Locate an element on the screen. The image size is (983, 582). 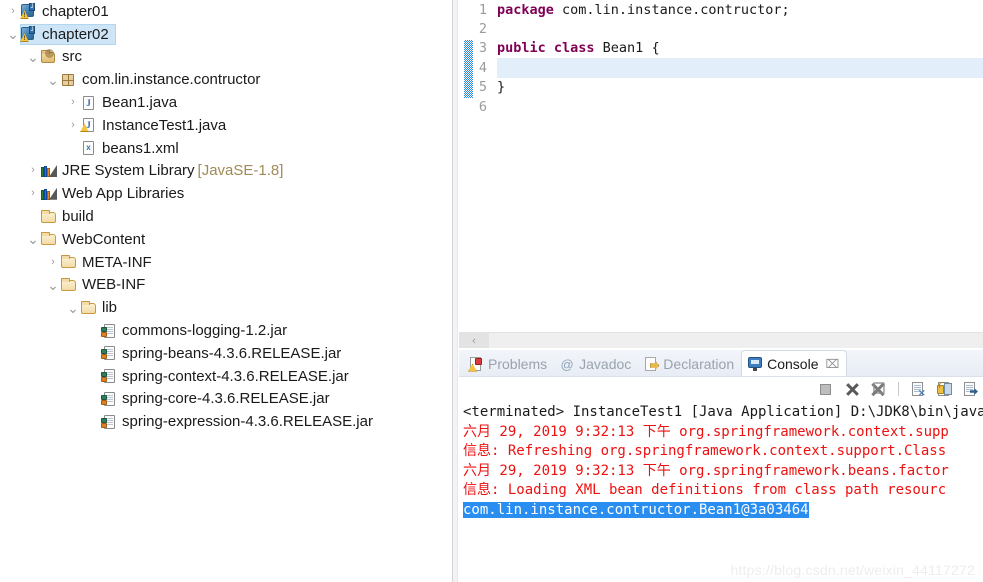
java-file-icon: J is located at coordinates (89, 103).